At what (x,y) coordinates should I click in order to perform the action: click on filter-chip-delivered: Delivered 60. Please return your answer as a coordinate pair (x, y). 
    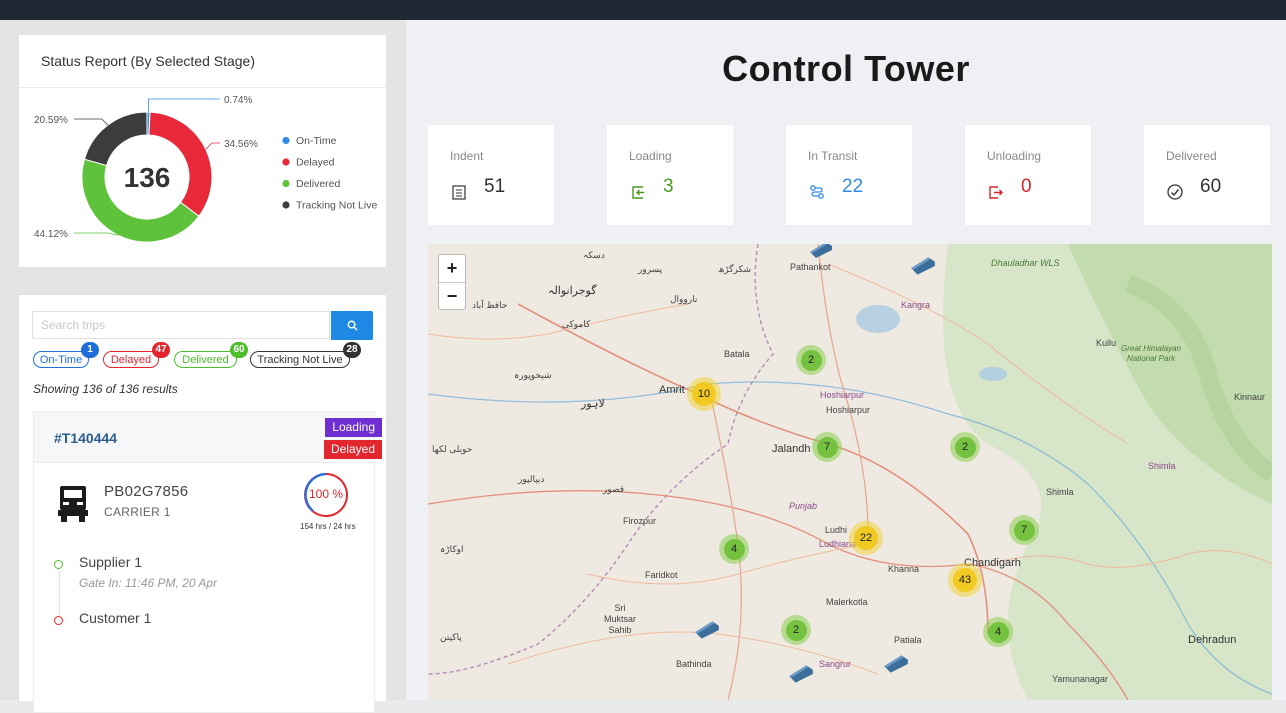
    Looking at the image, I should click on (211, 355).